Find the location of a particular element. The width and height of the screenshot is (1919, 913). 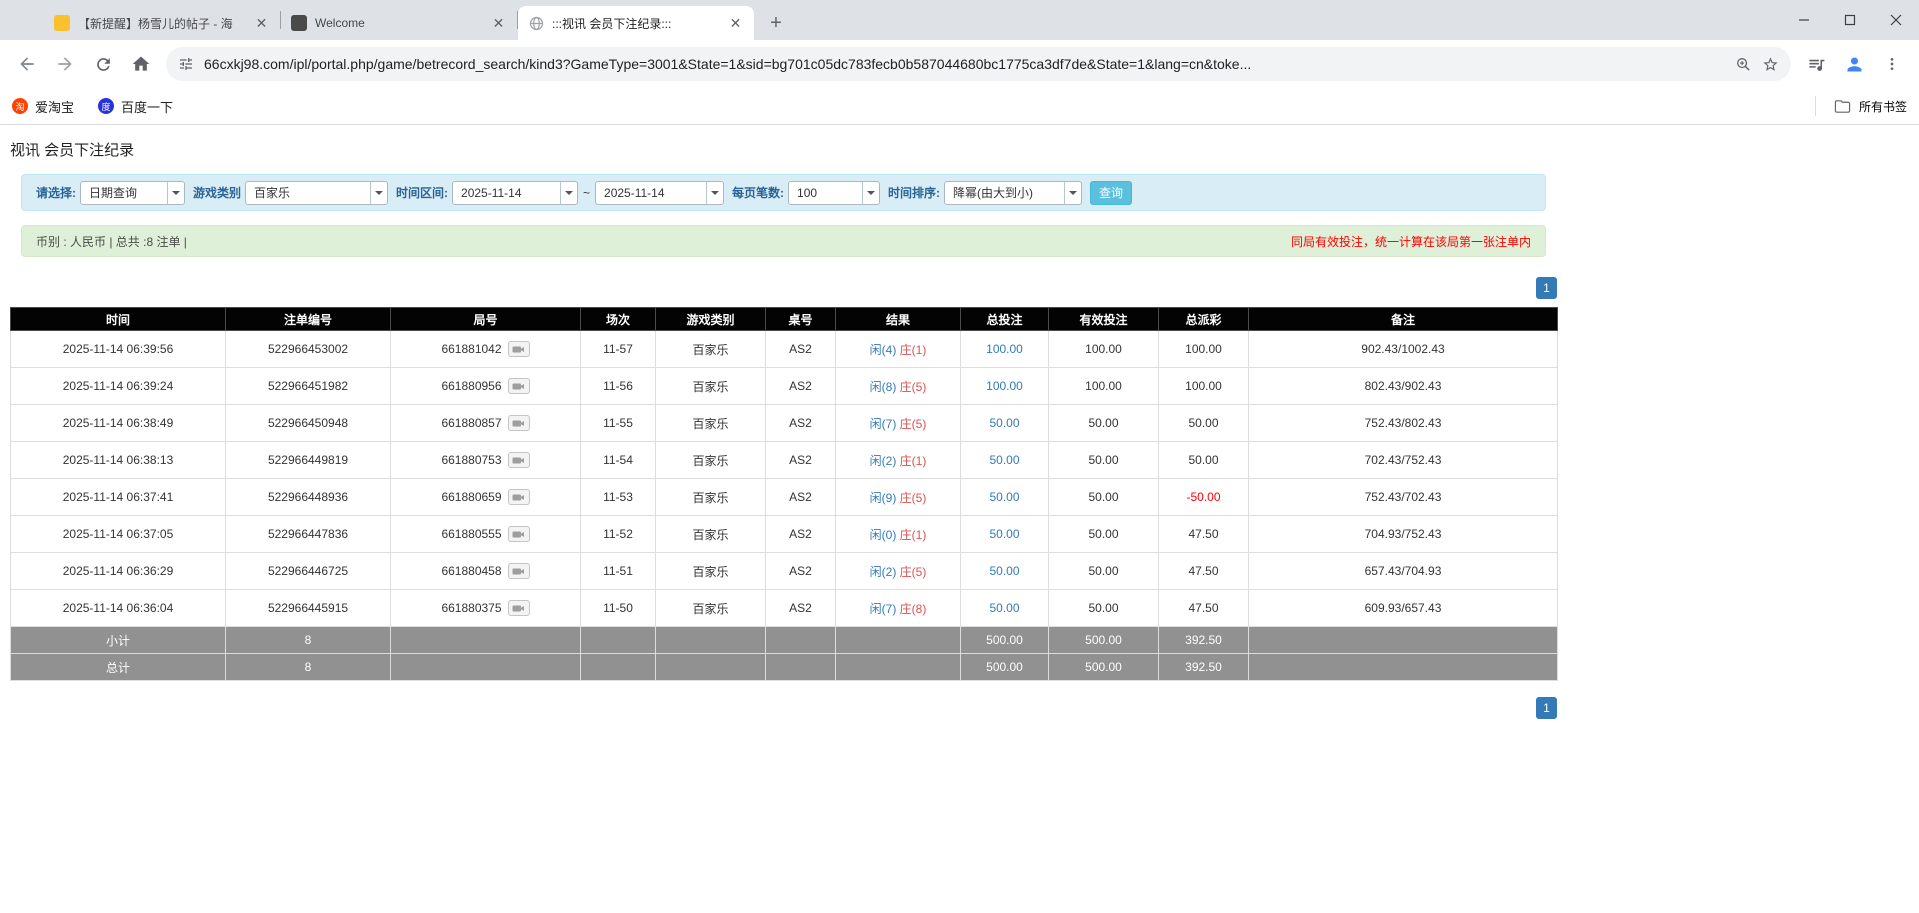

bookmark-label: 爱淘宝 is located at coordinates (55, 107).